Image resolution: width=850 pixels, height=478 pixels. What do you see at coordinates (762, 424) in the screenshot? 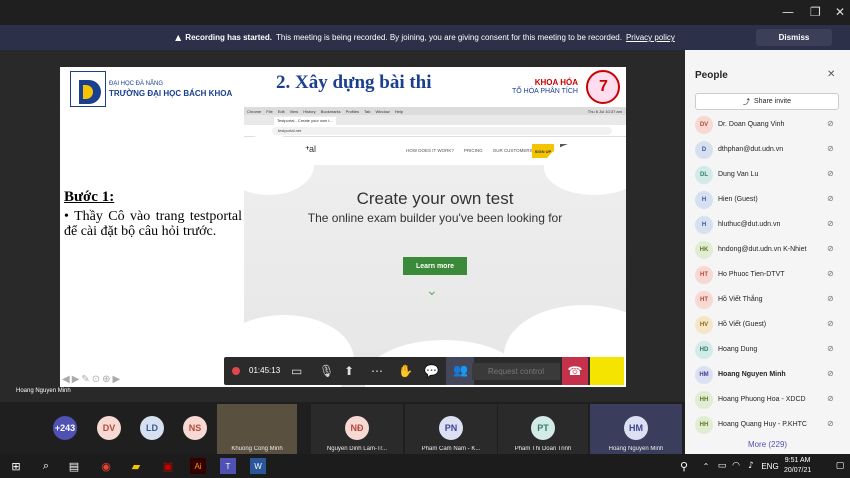
I see `participant-name: Hoang Quang Huy - P.KHTC` at bounding box center [762, 424].